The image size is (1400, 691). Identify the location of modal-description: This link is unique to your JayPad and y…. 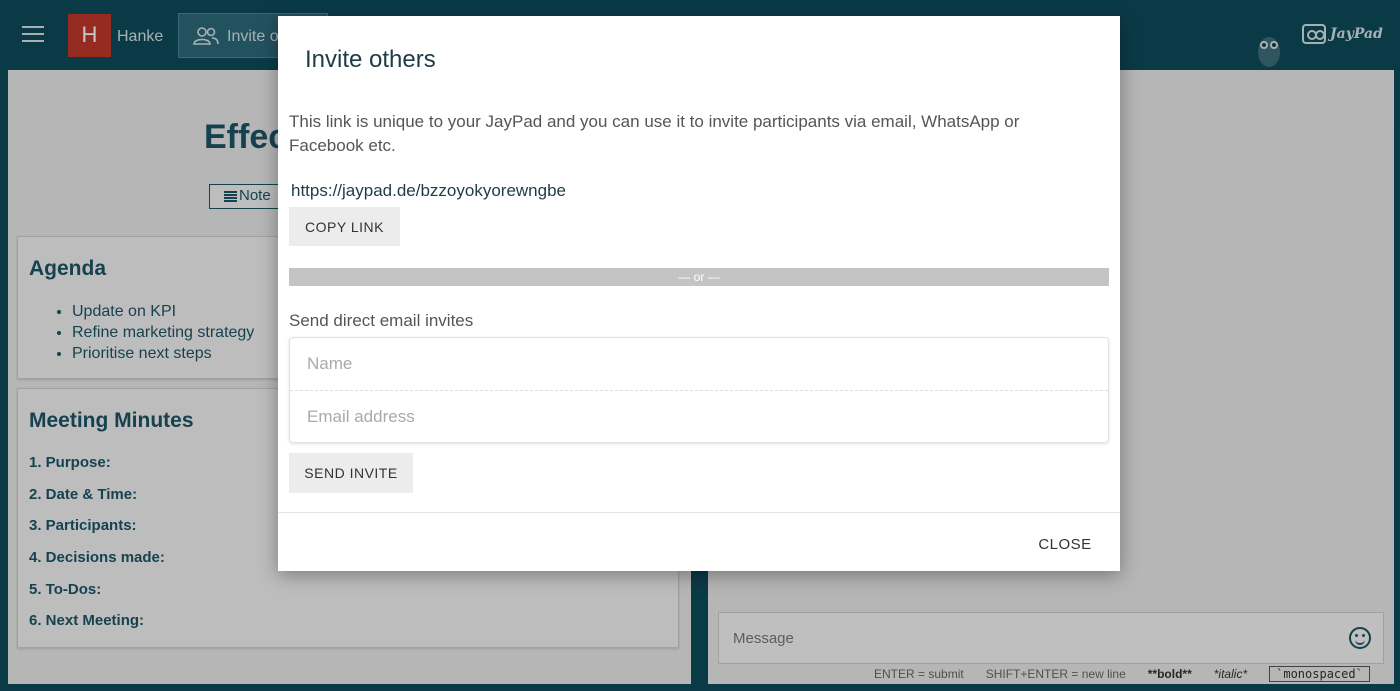
(654, 133).